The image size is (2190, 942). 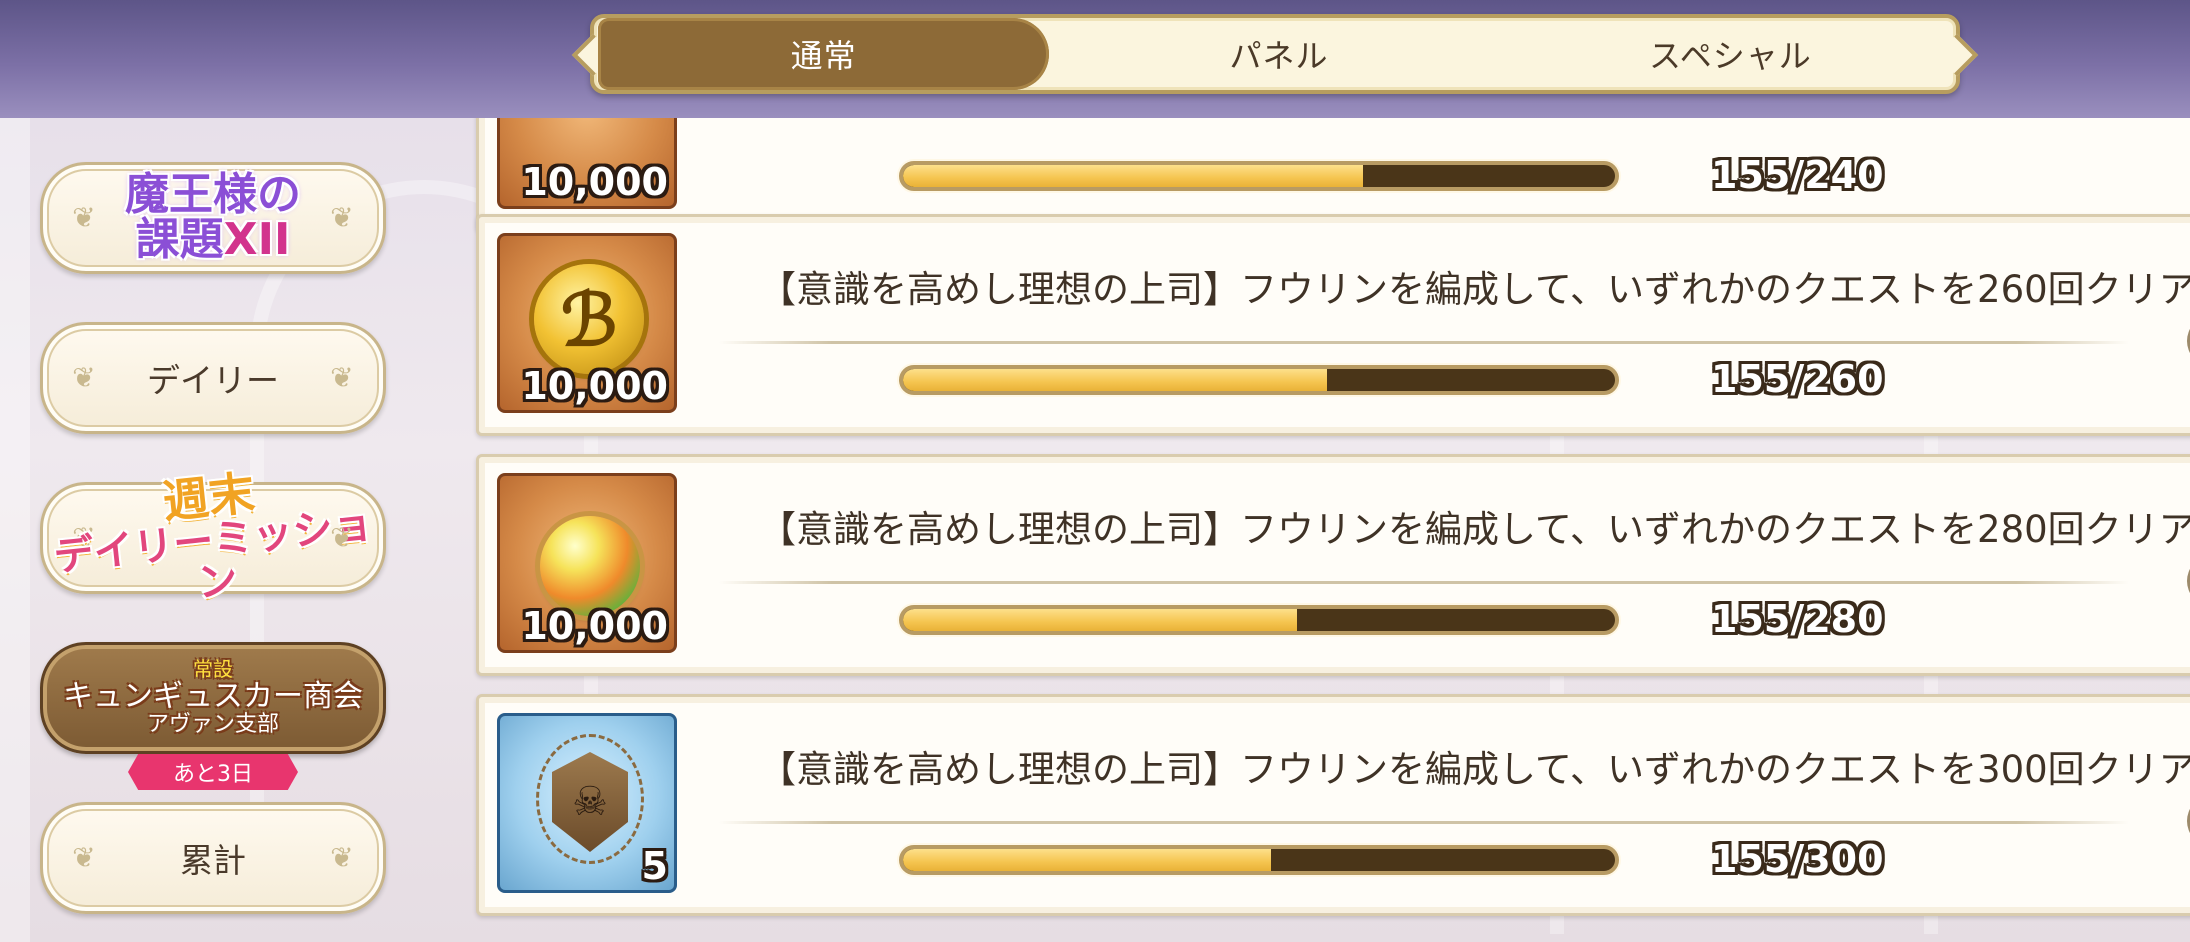 What do you see at coordinates (1797, 619) in the screenshot?
I see `progress-count: 155/280` at bounding box center [1797, 619].